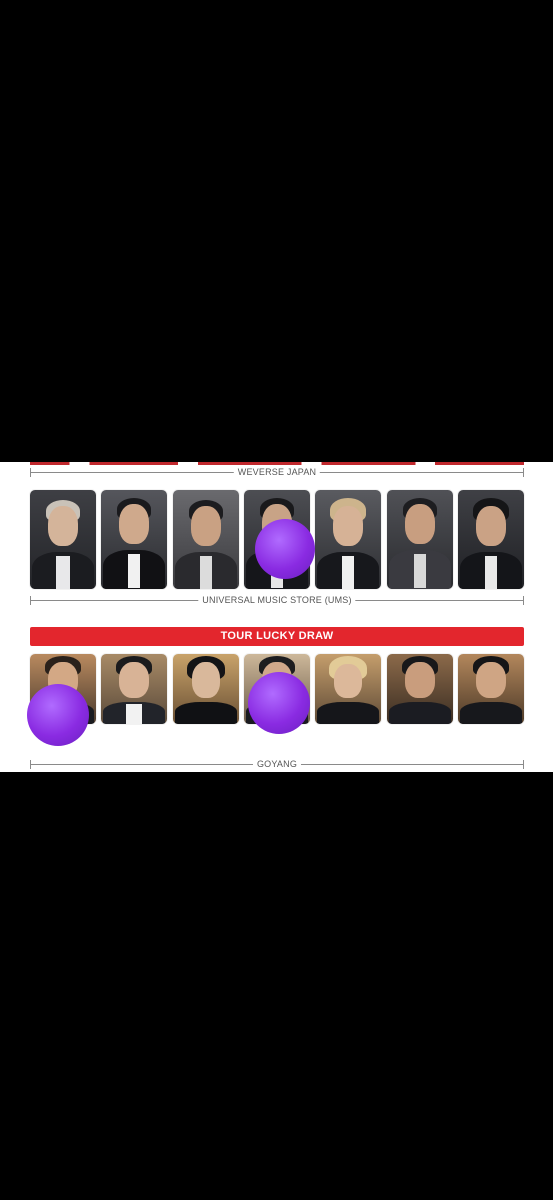  What do you see at coordinates (277, 463) in the screenshot?
I see `cropped-red-header` at bounding box center [277, 463].